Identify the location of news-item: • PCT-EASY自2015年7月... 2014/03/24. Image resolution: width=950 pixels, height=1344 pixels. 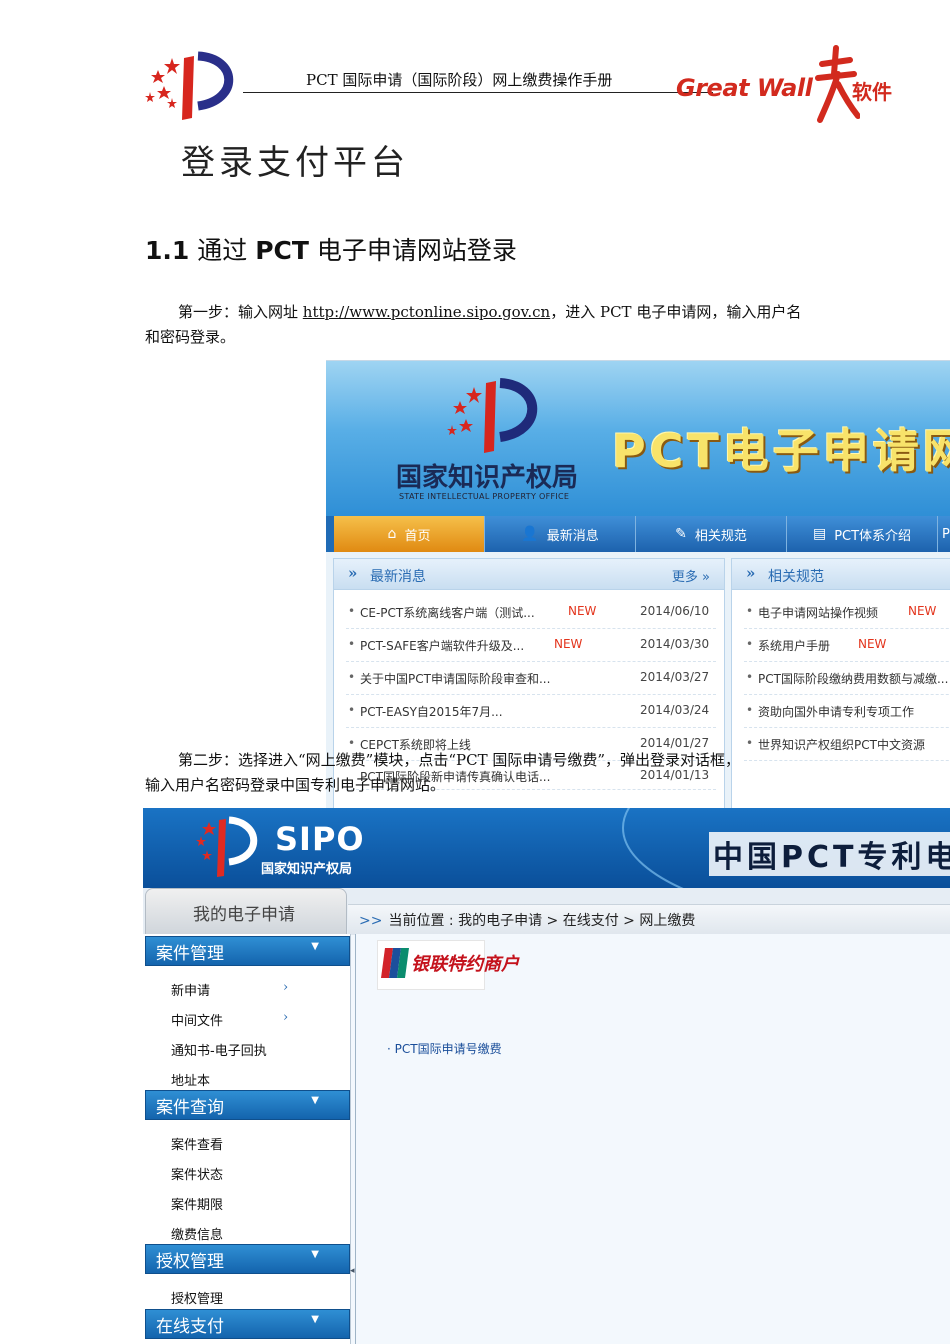
(531, 711).